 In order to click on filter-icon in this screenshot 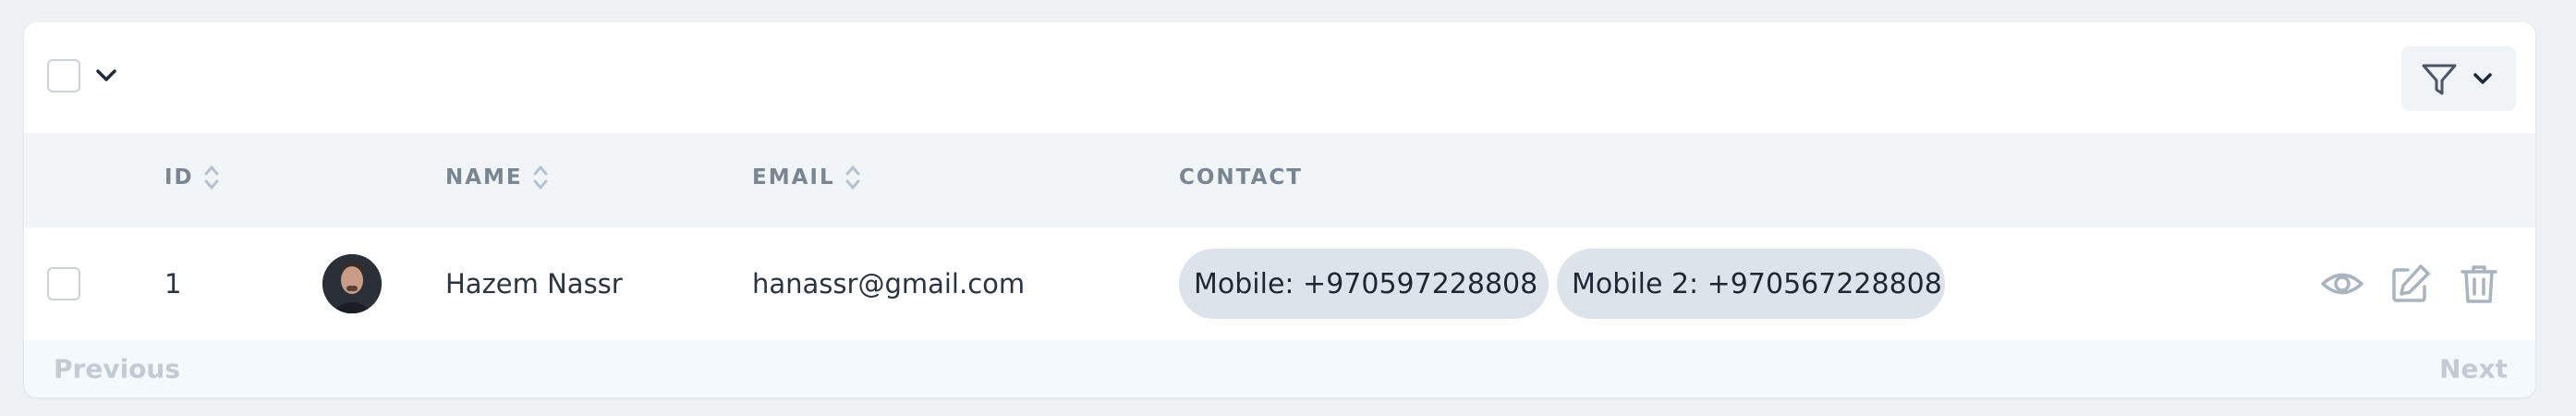, I will do `click(2439, 79)`.